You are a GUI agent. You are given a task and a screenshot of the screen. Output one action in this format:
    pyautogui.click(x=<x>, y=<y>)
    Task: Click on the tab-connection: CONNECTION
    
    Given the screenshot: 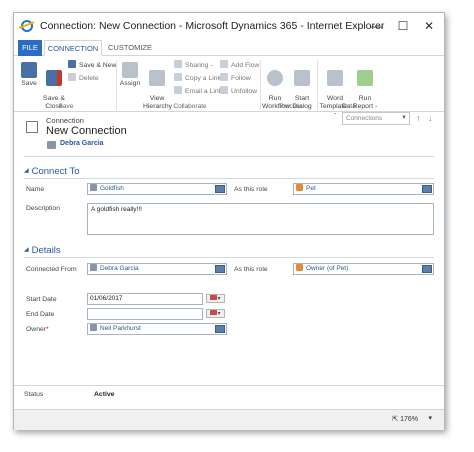 What is the action you would take?
    pyautogui.click(x=73, y=48)
    